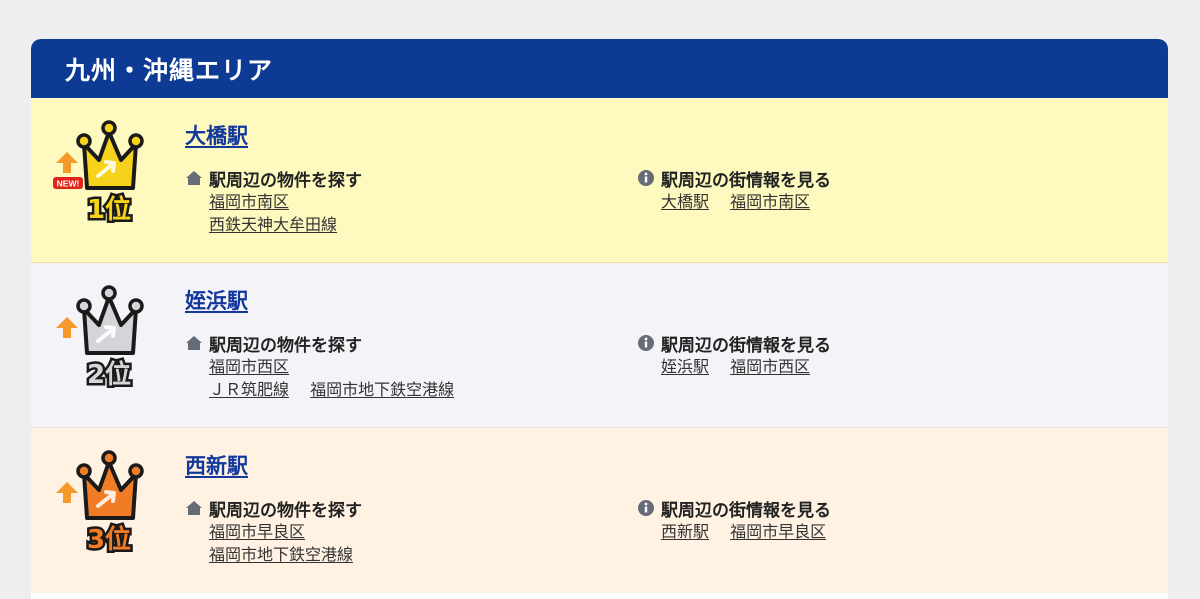 The height and width of the screenshot is (599, 1200). I want to click on town-info-section: 駅周辺の街情報を見る 西新駅 福岡市早良区, so click(734, 519).